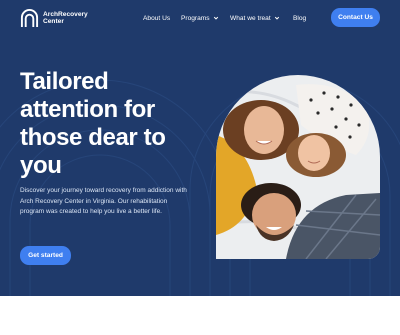 The image size is (400, 335). I want to click on hero-headline: Tailored attention for those dear to you, so click(93, 123).